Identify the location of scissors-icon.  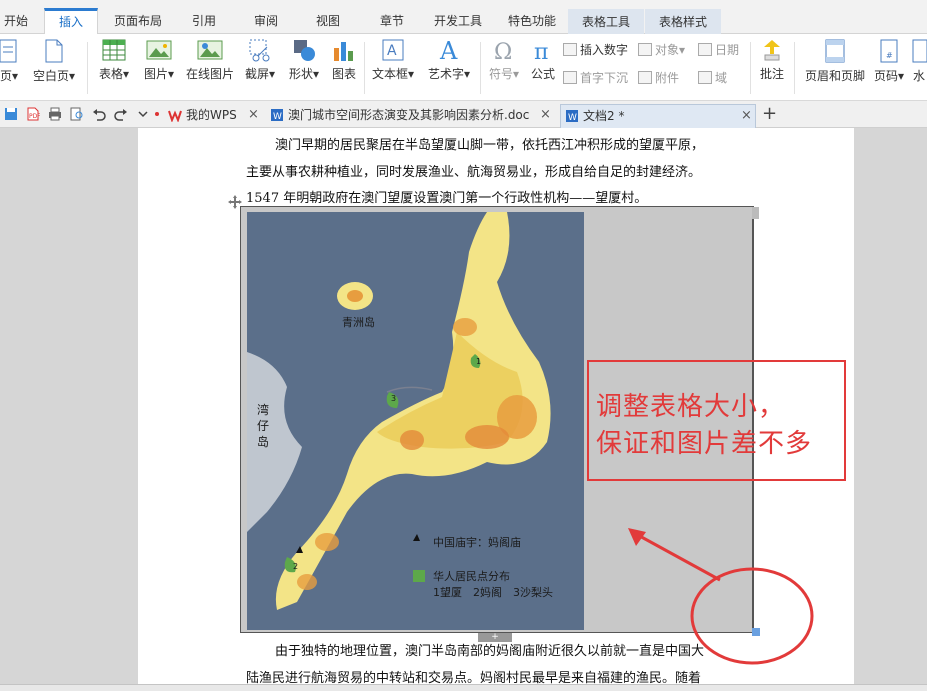
(259, 50).